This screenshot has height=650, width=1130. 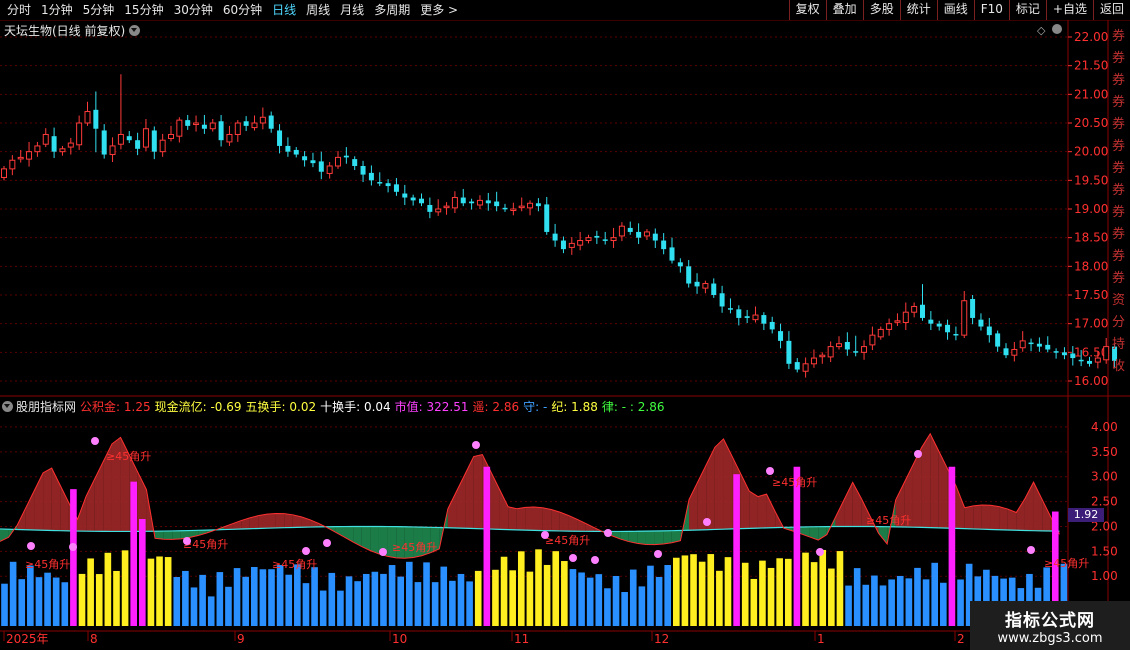 I want to click on settings-circle-icon, so click(x=1057, y=29).